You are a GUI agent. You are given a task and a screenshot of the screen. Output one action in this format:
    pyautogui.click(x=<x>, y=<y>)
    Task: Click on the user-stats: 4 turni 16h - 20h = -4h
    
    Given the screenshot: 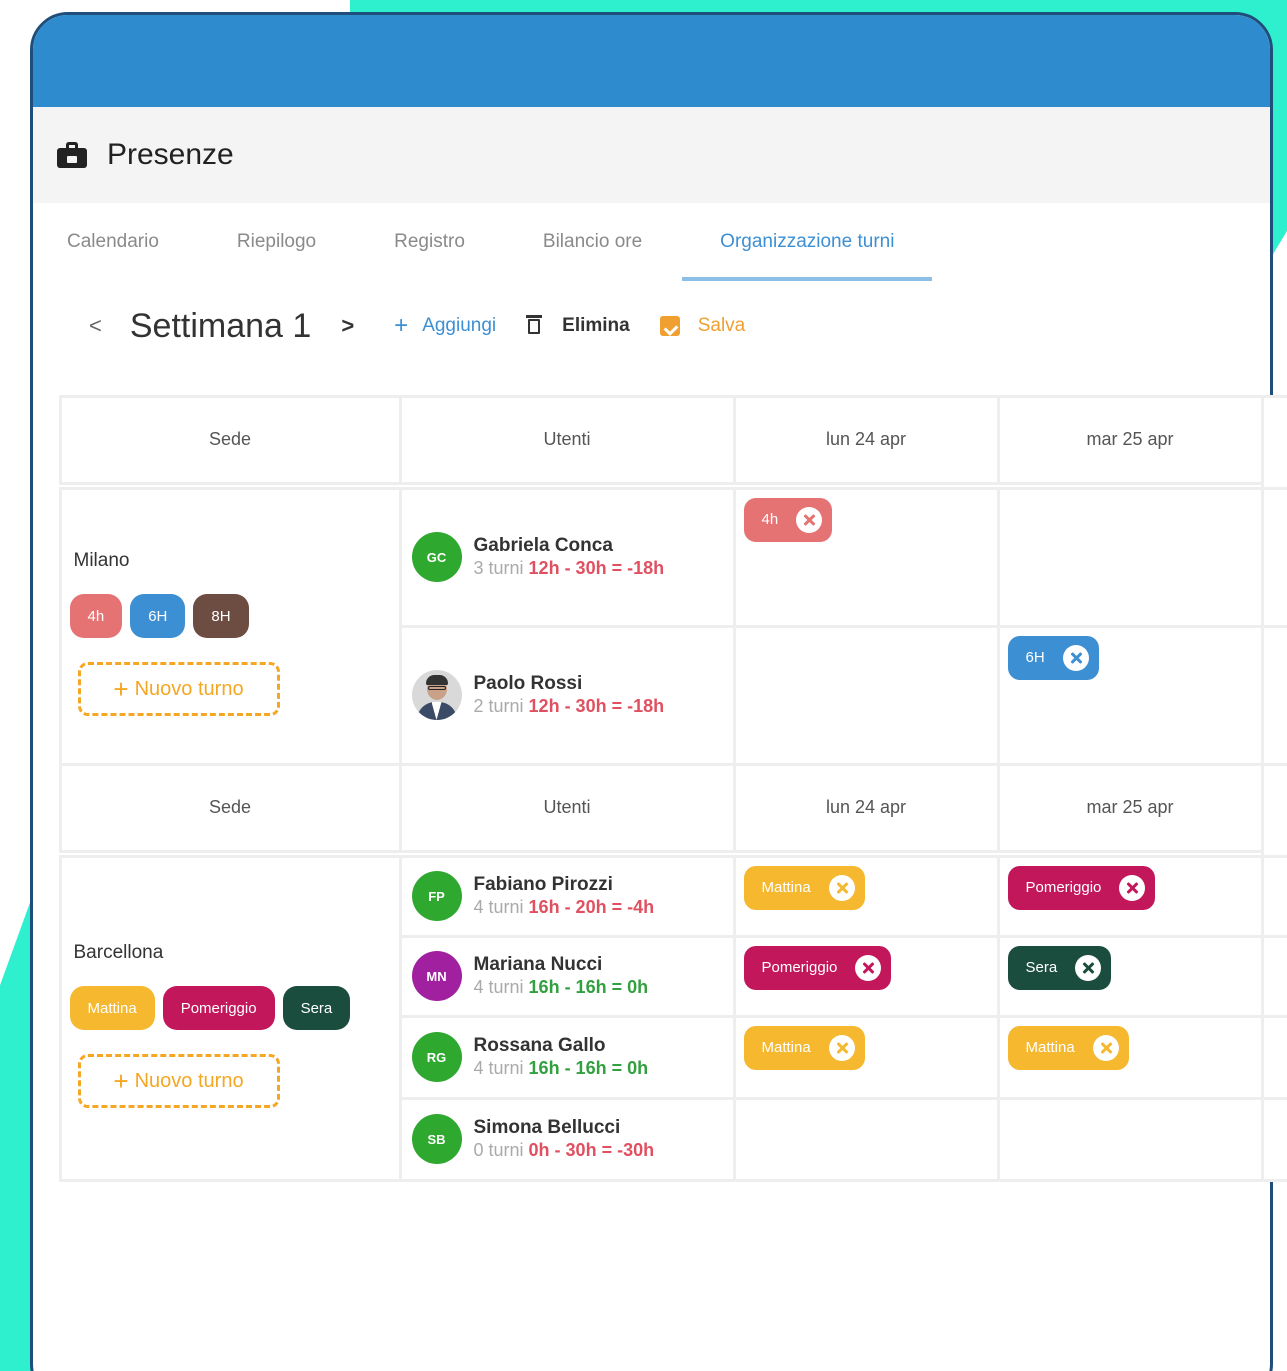 What is the action you would take?
    pyautogui.click(x=564, y=907)
    